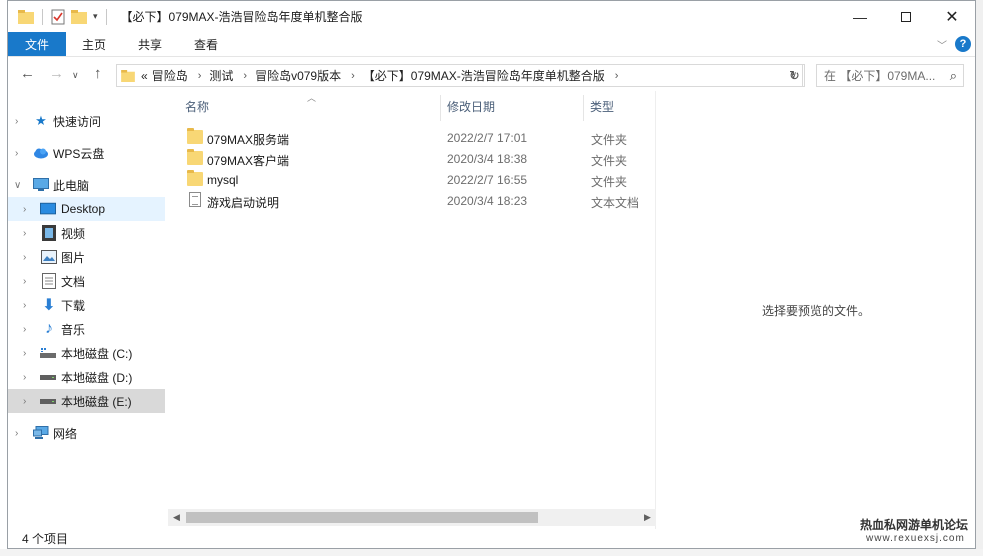  I want to click on sidebar-item-wps-cloud: › WPS云盘, so click(86, 153).